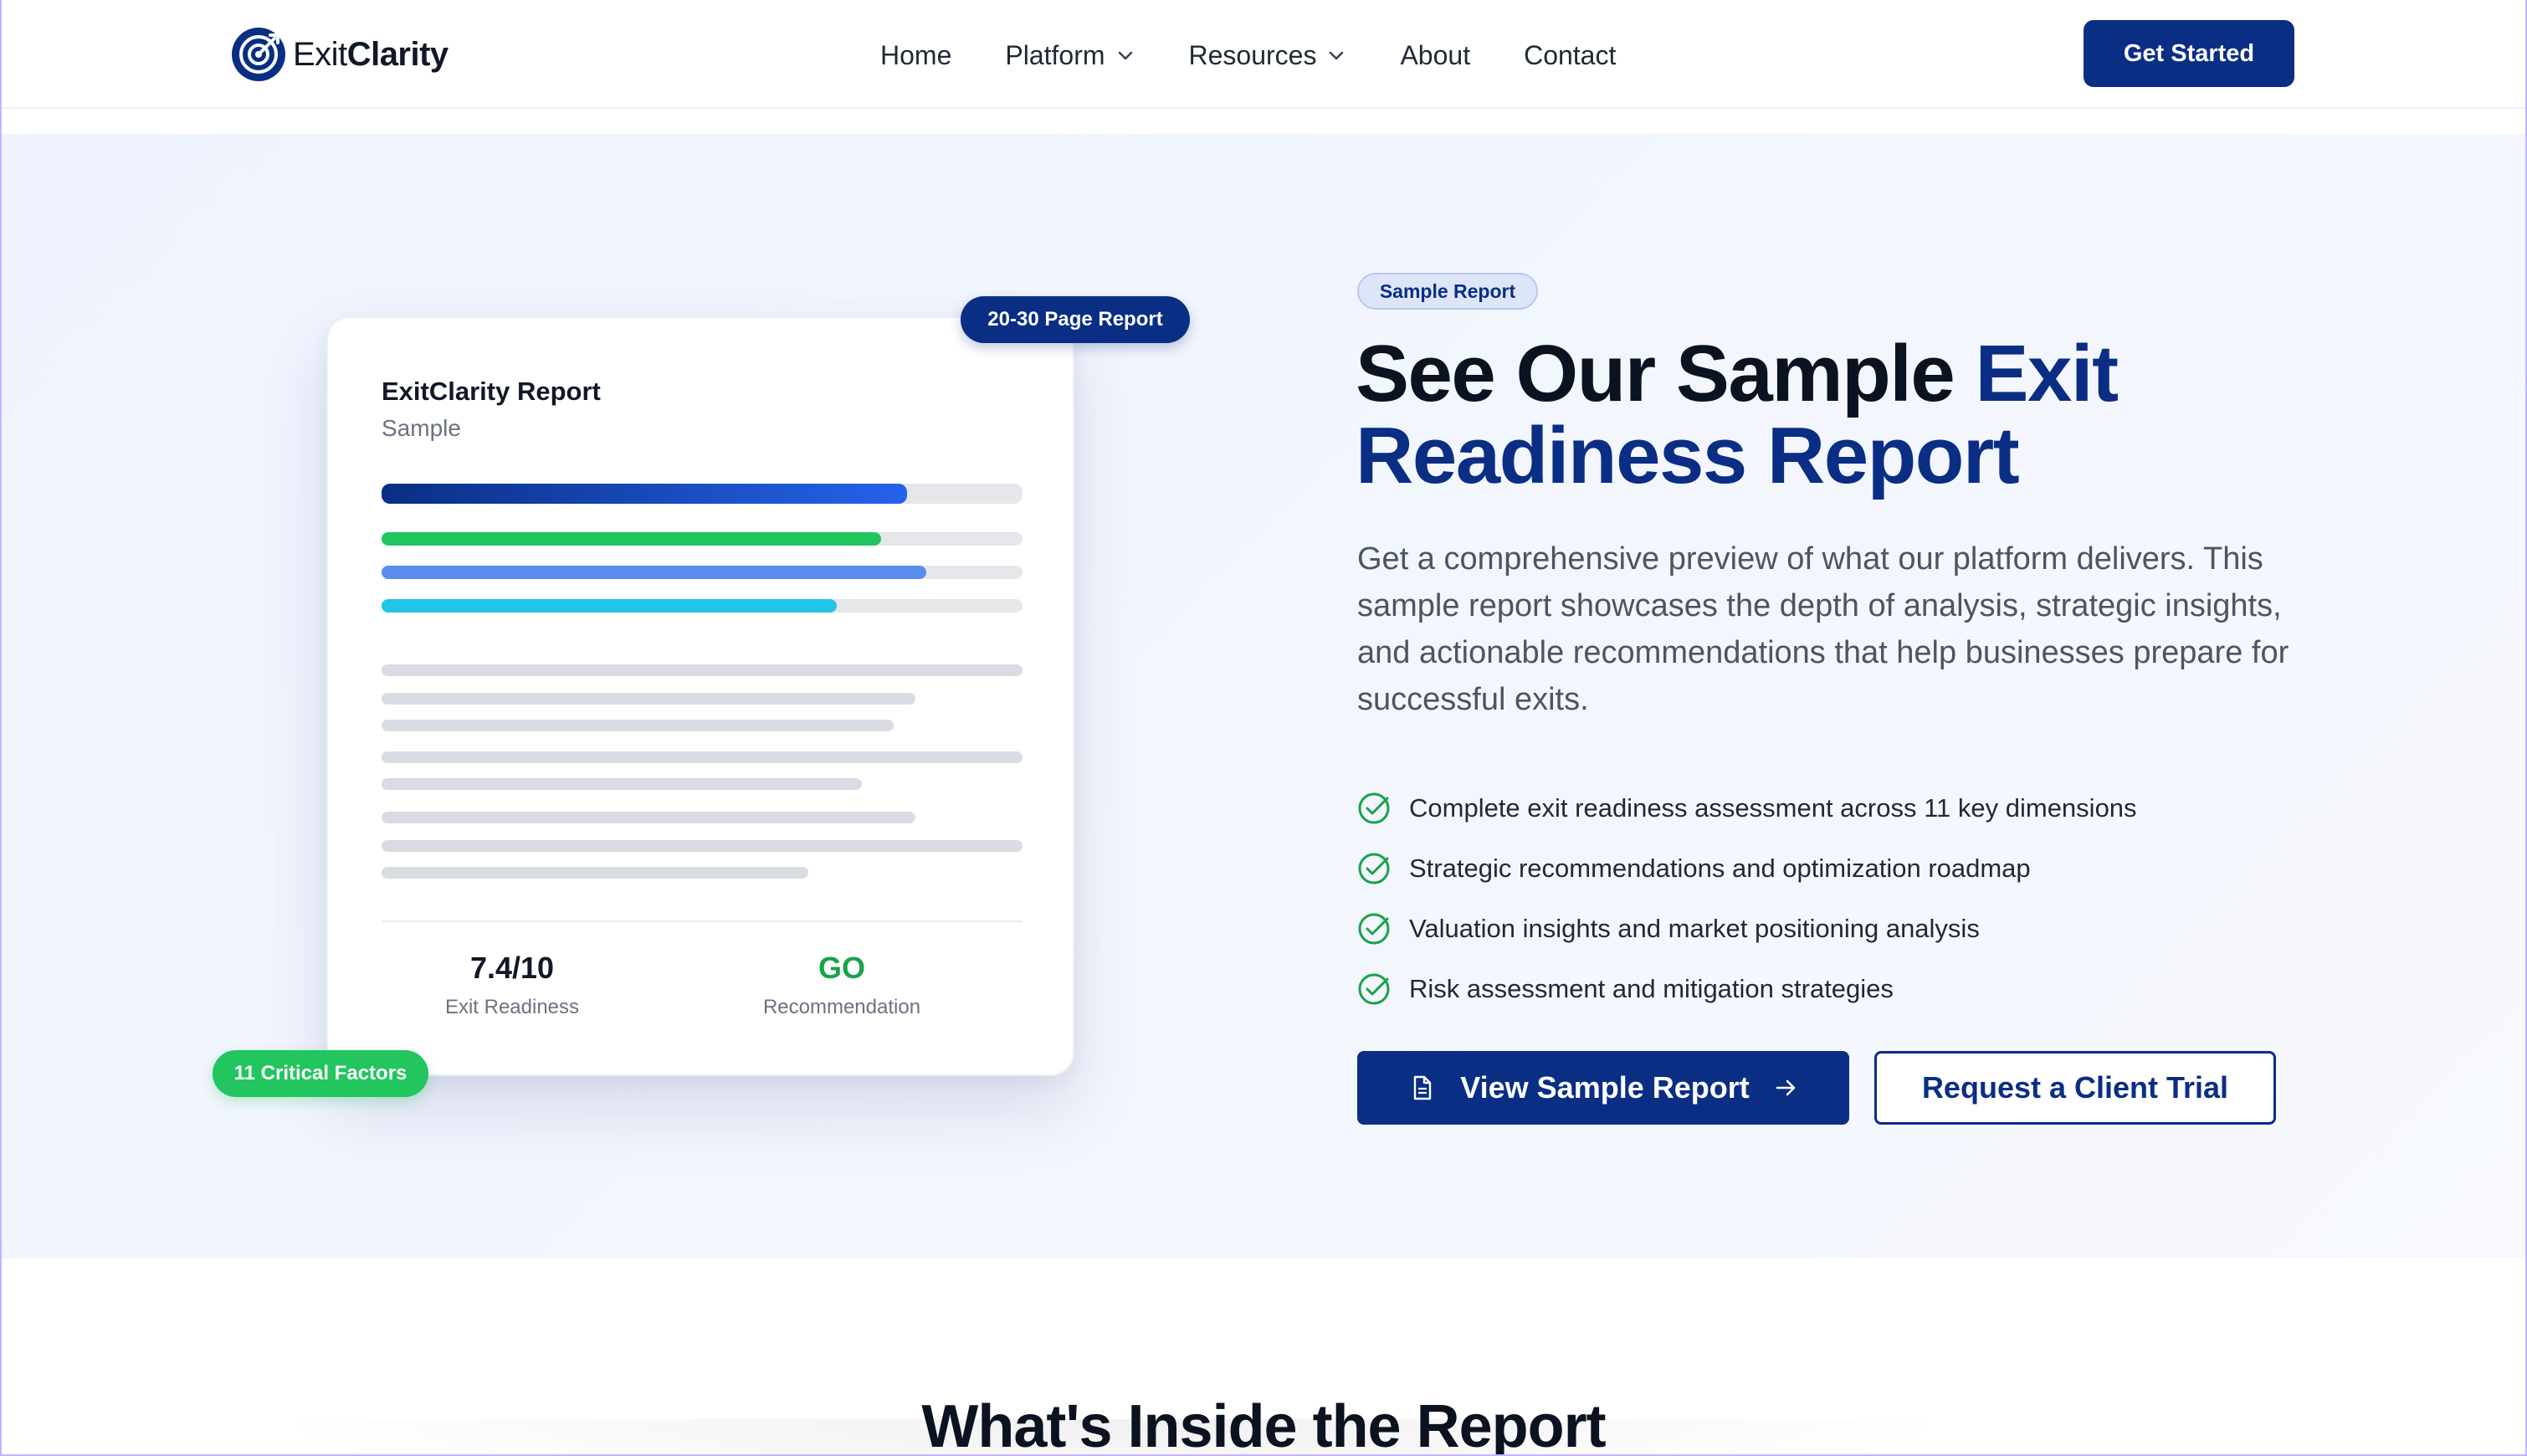 The width and height of the screenshot is (2527, 1456). Describe the element at coordinates (841, 1007) in the screenshot. I see `recommendation-label: Recommendation` at that location.